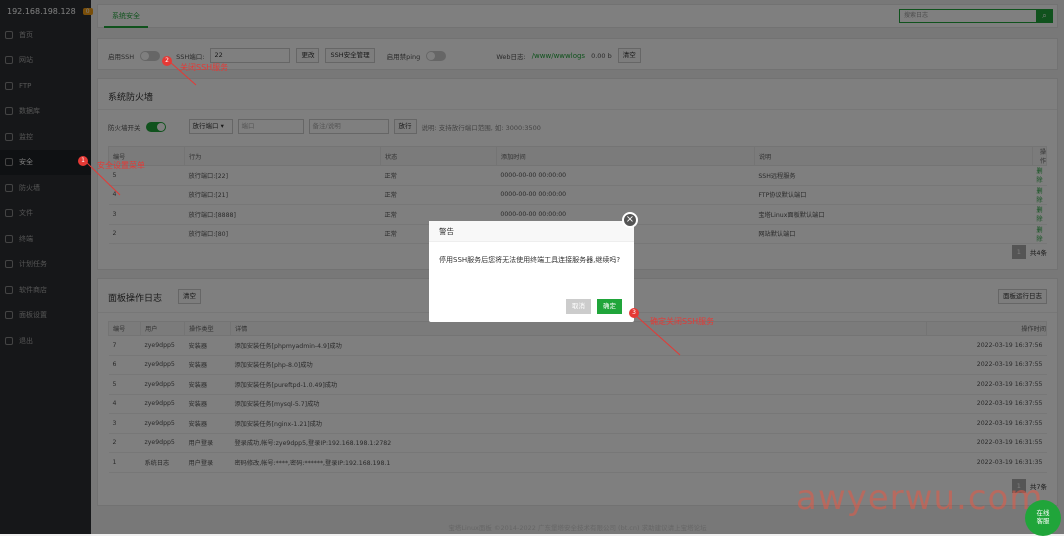 This screenshot has width=1064, height=536. What do you see at coordinates (83, 161) in the screenshot?
I see `marker-1: 1` at bounding box center [83, 161].